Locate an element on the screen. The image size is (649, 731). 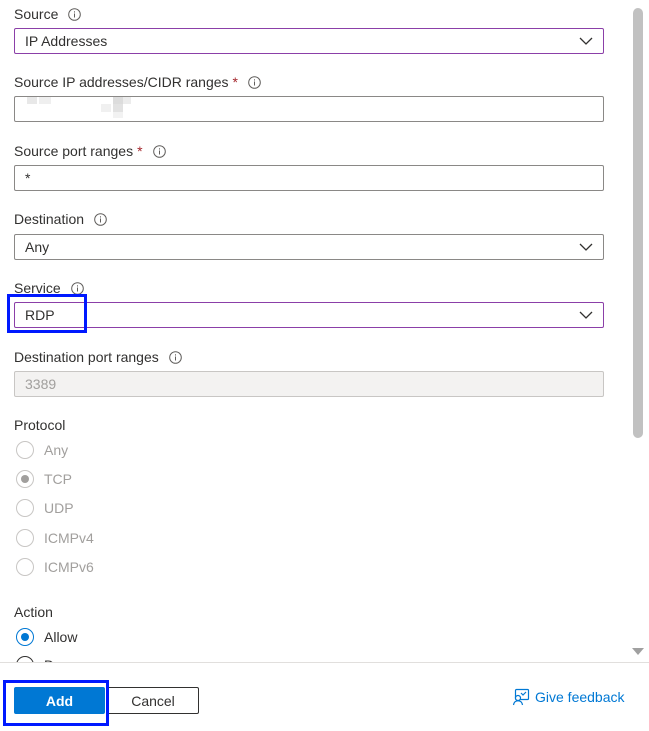
protocol-option-udp: UDP is located at coordinates (45, 508).